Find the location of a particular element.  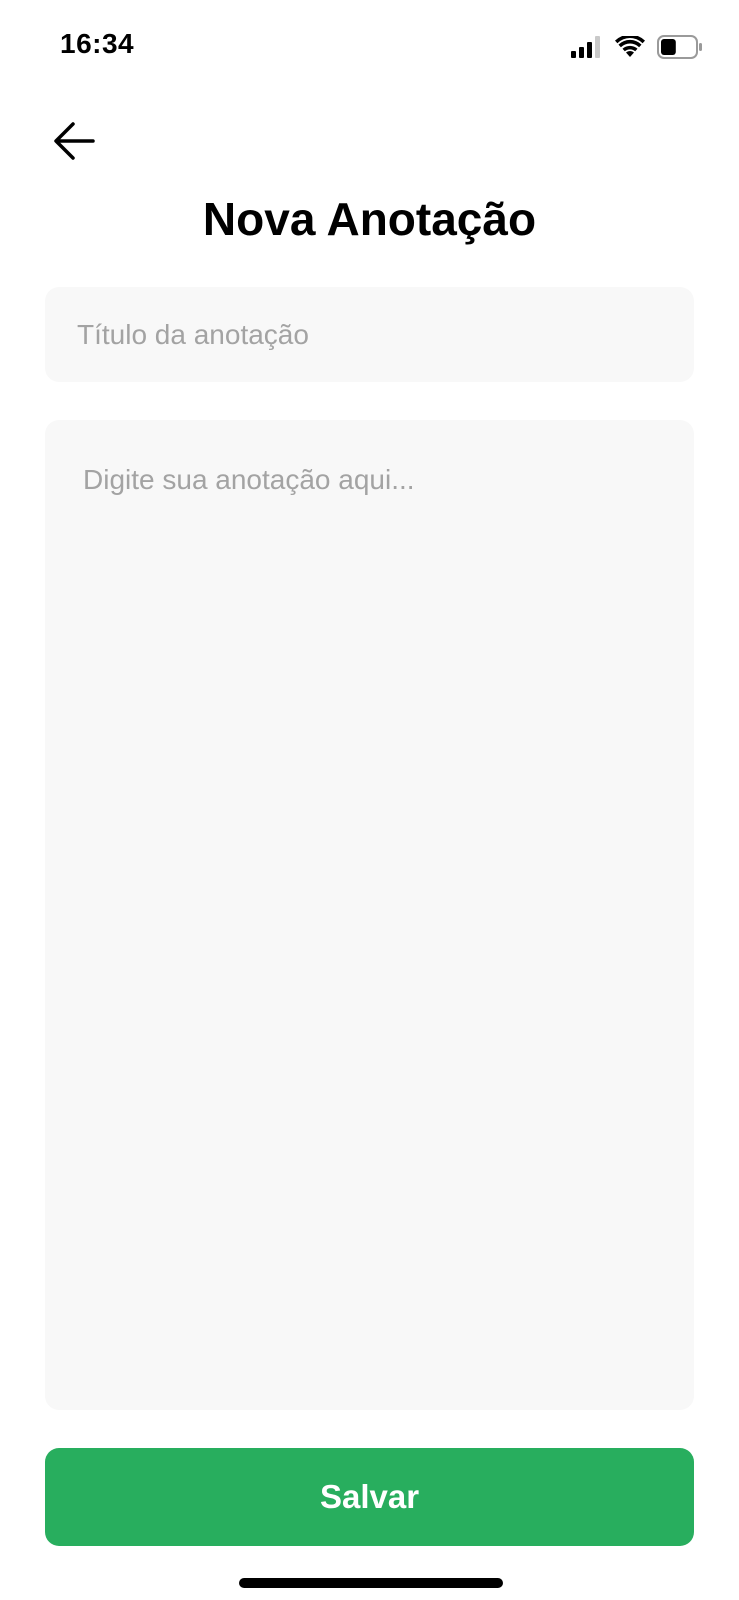

back-button is located at coordinates (74, 143).